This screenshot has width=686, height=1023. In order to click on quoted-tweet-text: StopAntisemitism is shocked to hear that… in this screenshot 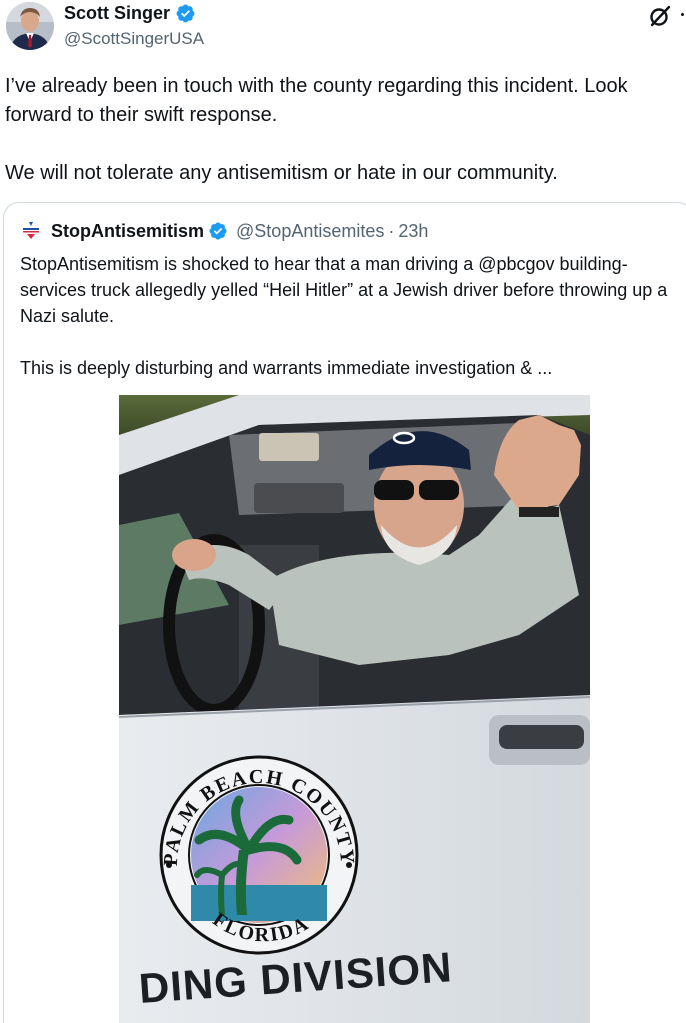, I will do `click(350, 316)`.